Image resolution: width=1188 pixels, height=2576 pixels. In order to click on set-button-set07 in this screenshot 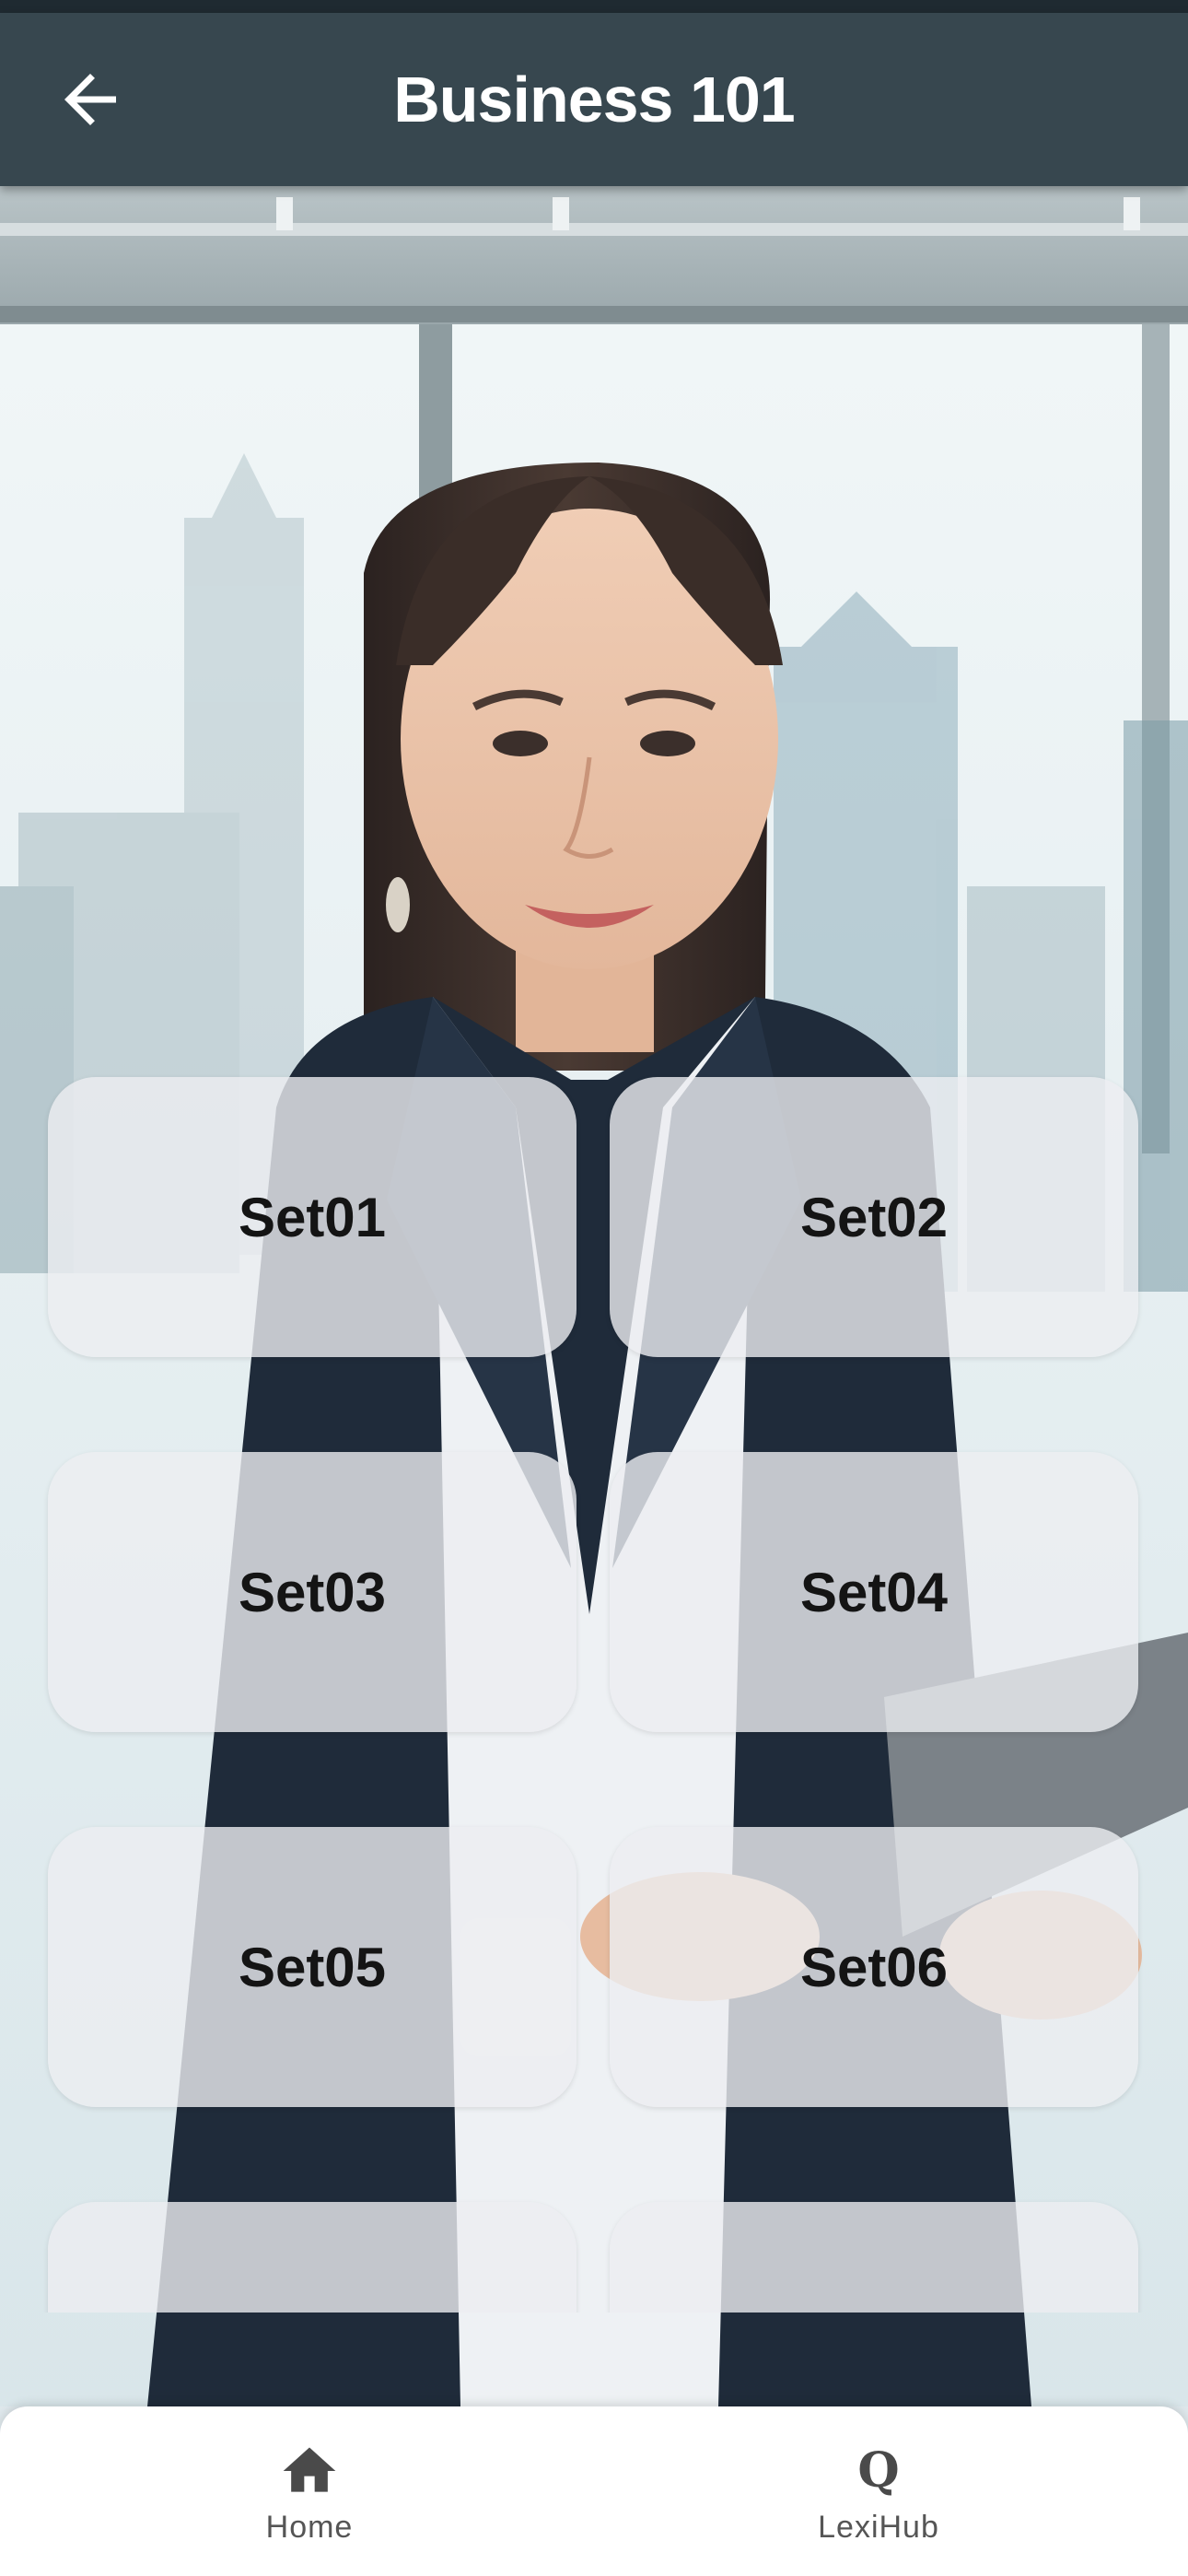, I will do `click(312, 2257)`.